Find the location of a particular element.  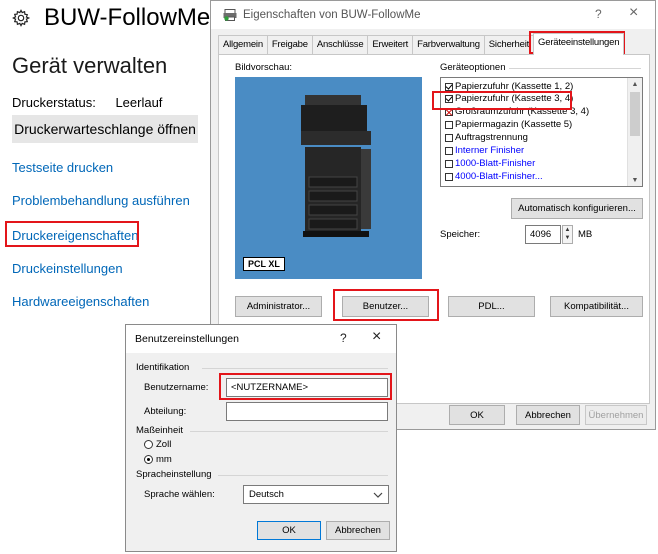

unit-separator is located at coordinates (289, 431).